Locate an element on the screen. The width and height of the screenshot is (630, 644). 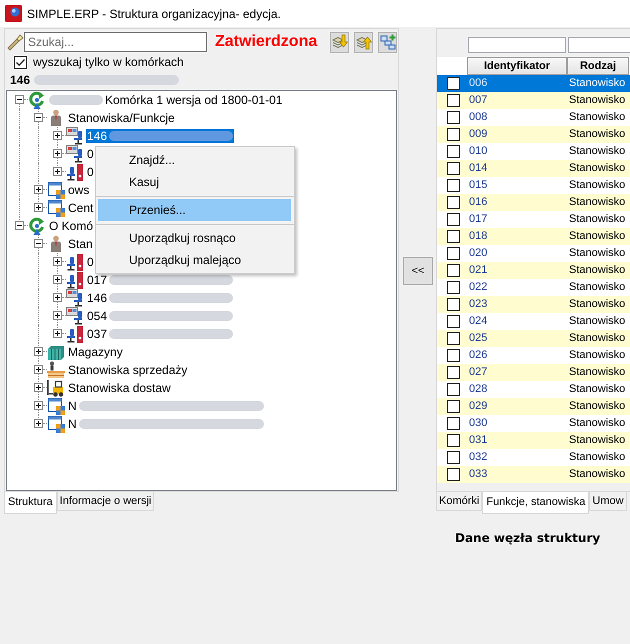
tab: Funkcje, stanowiska is located at coordinates (536, 503).